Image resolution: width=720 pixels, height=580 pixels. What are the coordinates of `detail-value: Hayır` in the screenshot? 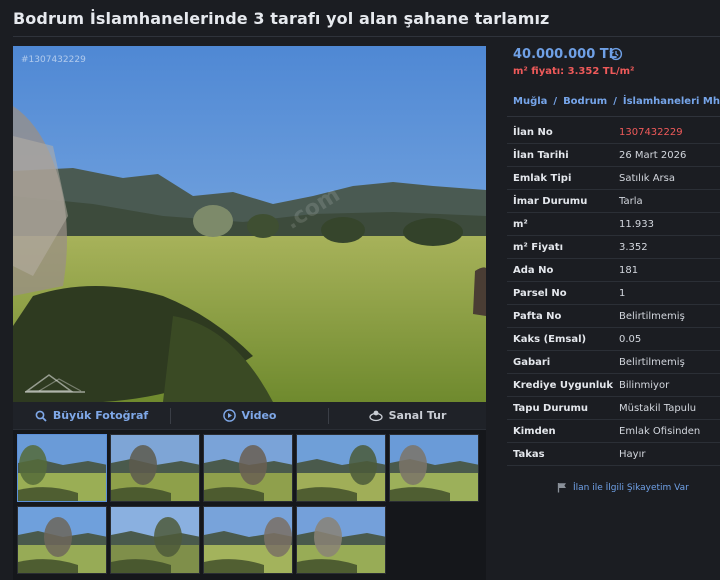 It's located at (632, 454).